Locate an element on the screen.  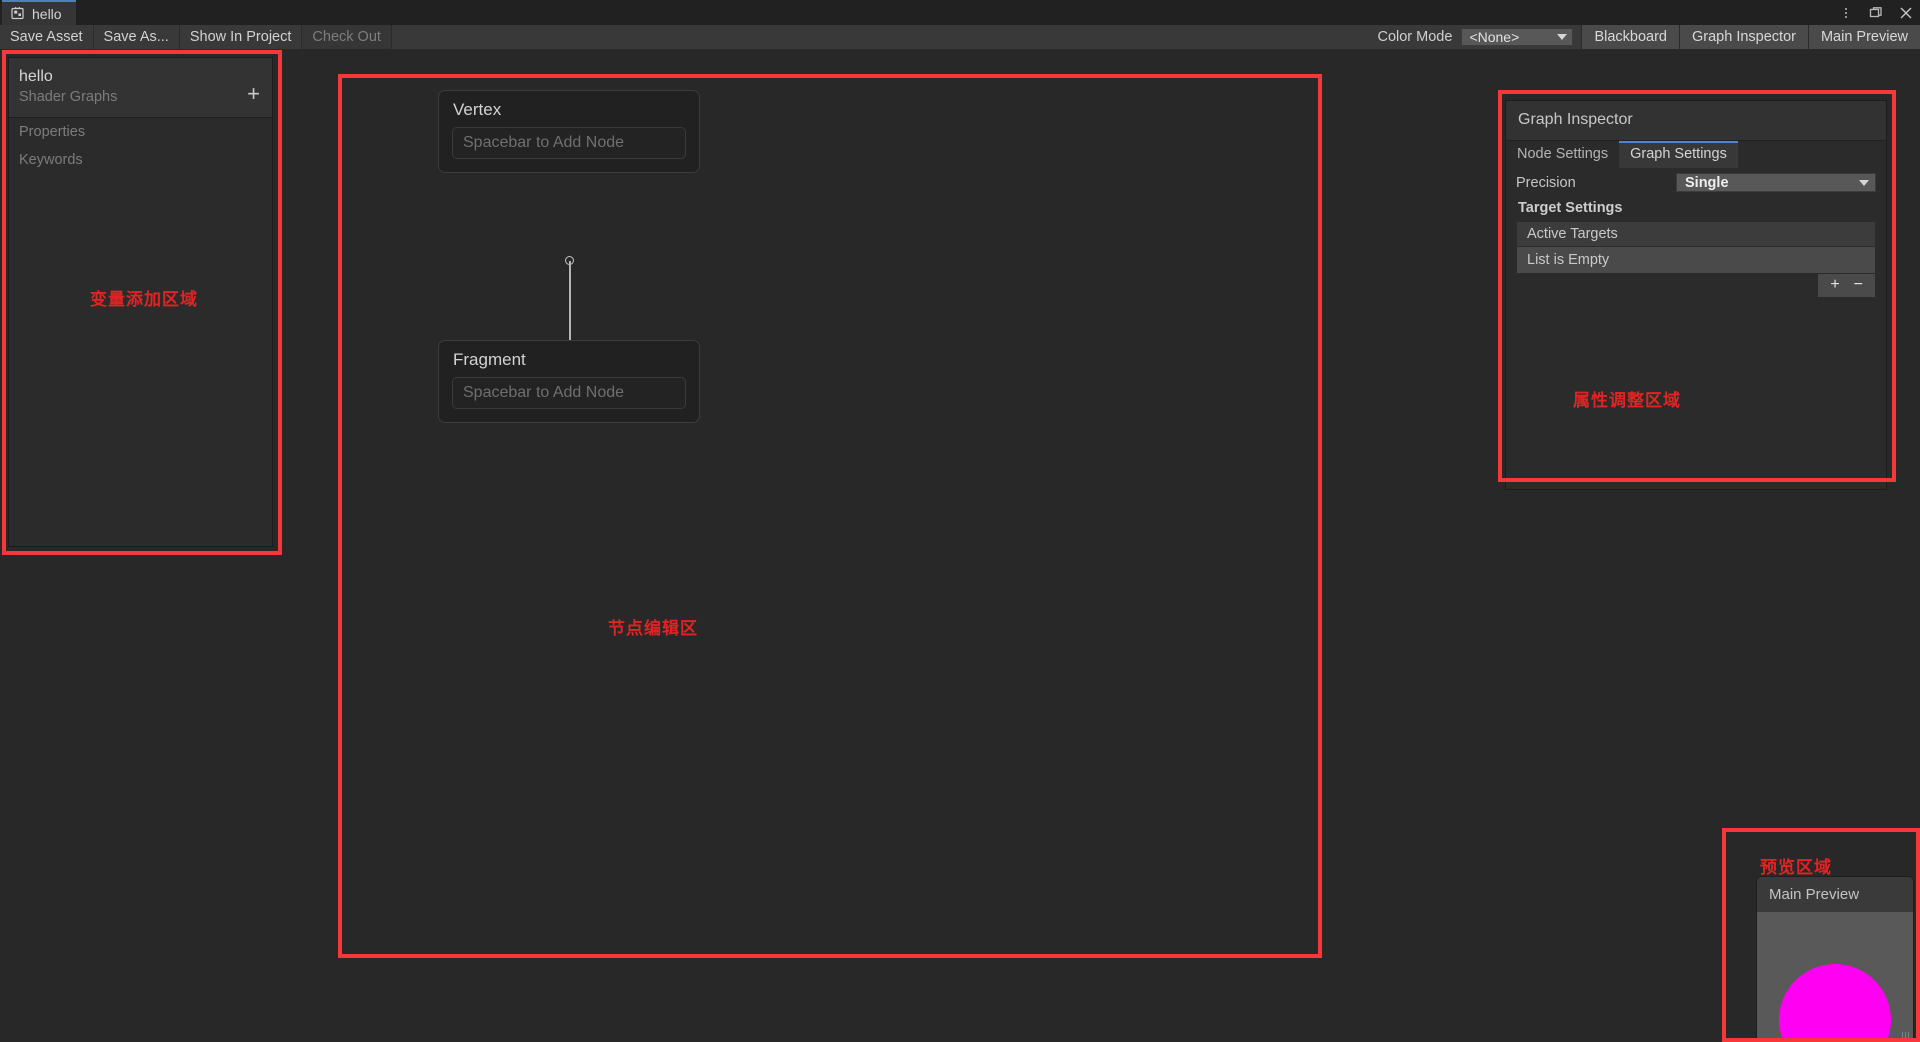
toggle-main-preview: Main Preview is located at coordinates (1863, 37).